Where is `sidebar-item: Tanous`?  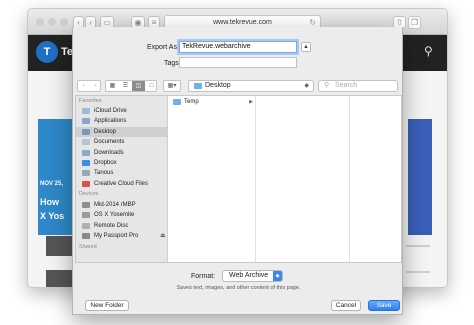
sidebar-item: Tanous is located at coordinates (122, 173).